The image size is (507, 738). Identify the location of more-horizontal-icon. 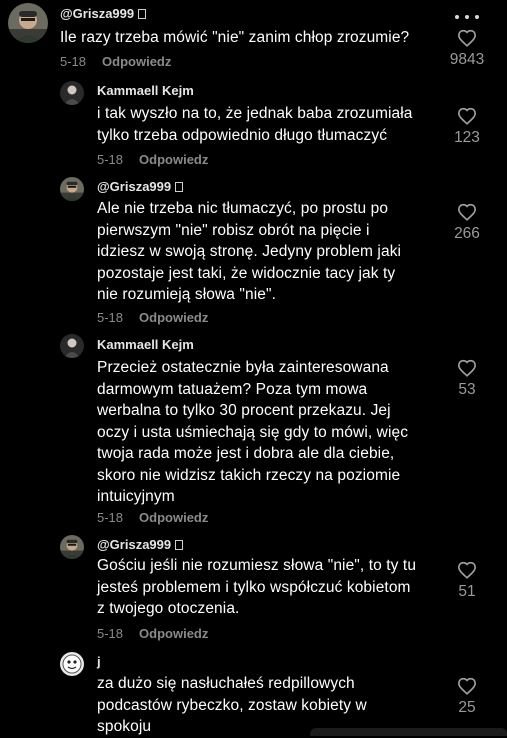
(457, 17).